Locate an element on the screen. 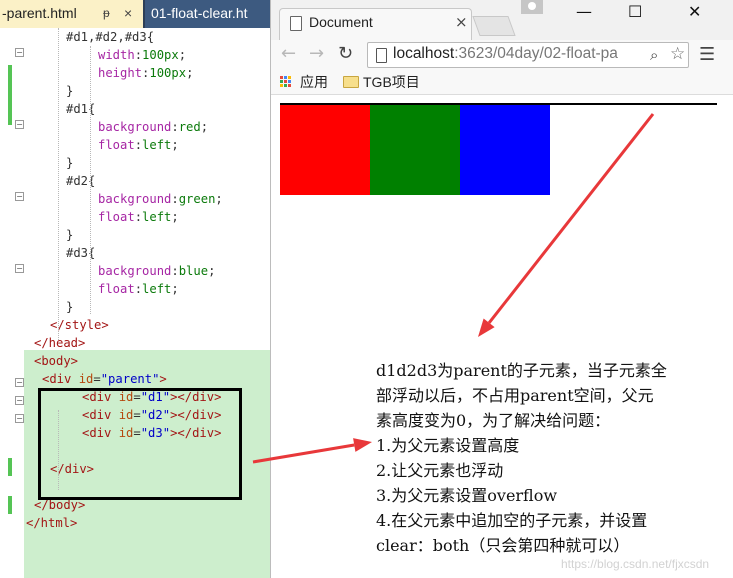 The width and height of the screenshot is (733, 578). css-selector: #d1,#d2,#d3{ is located at coordinates (110, 37).